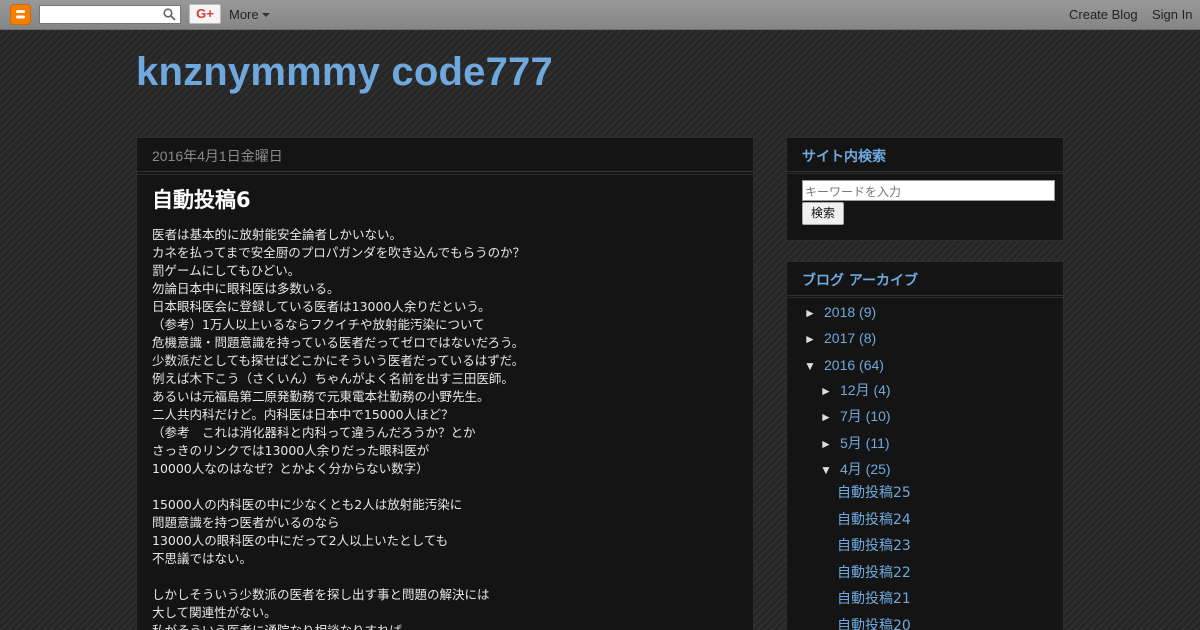 Image resolution: width=1200 pixels, height=630 pixels. I want to click on post-body-line: 問題意識を持つ医者がいるのなら, so click(246, 522).